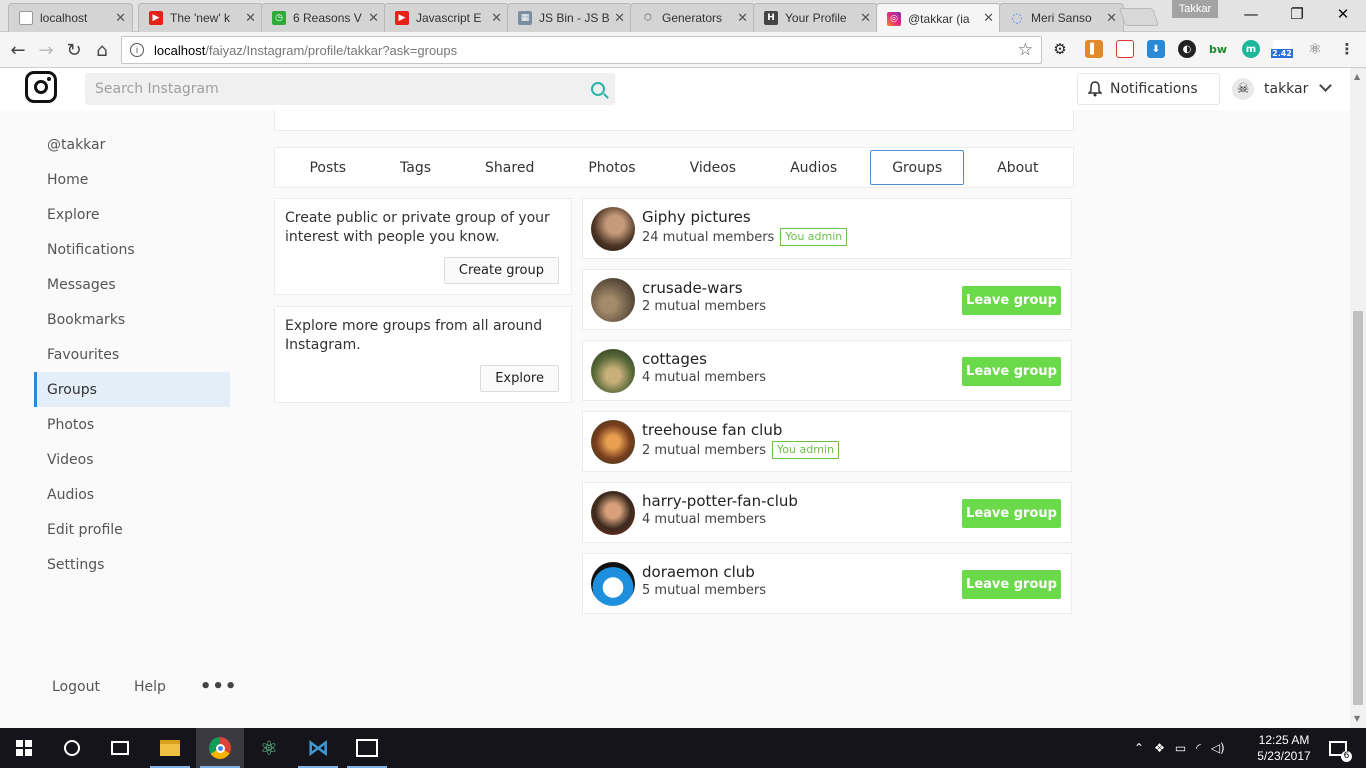  What do you see at coordinates (269, 748) in the screenshot?
I see `atom-icon: ⚛` at bounding box center [269, 748].